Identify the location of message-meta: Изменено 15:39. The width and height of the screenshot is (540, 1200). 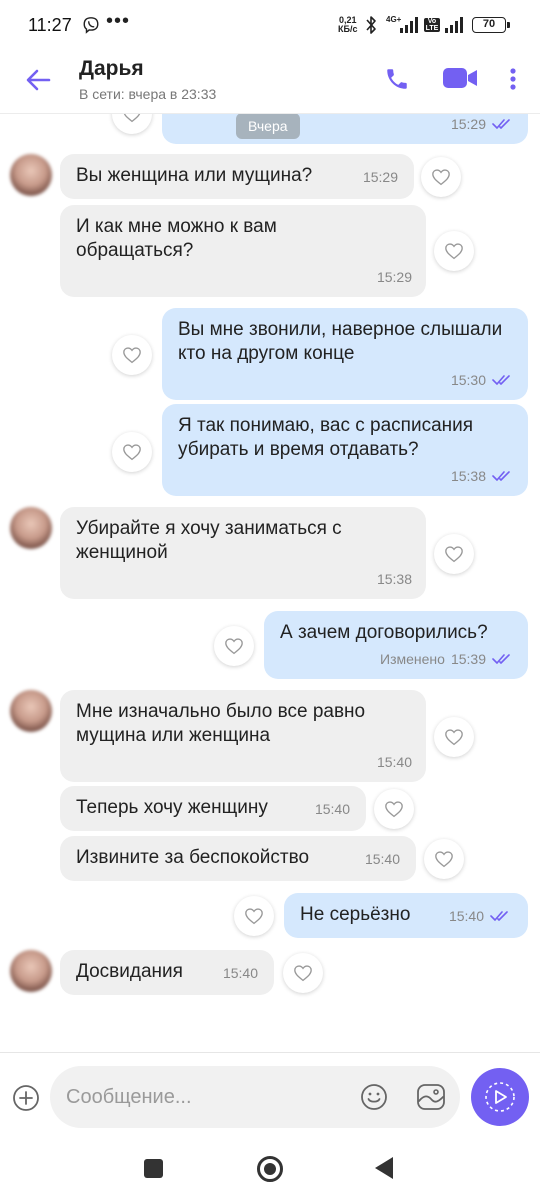
(447, 659).